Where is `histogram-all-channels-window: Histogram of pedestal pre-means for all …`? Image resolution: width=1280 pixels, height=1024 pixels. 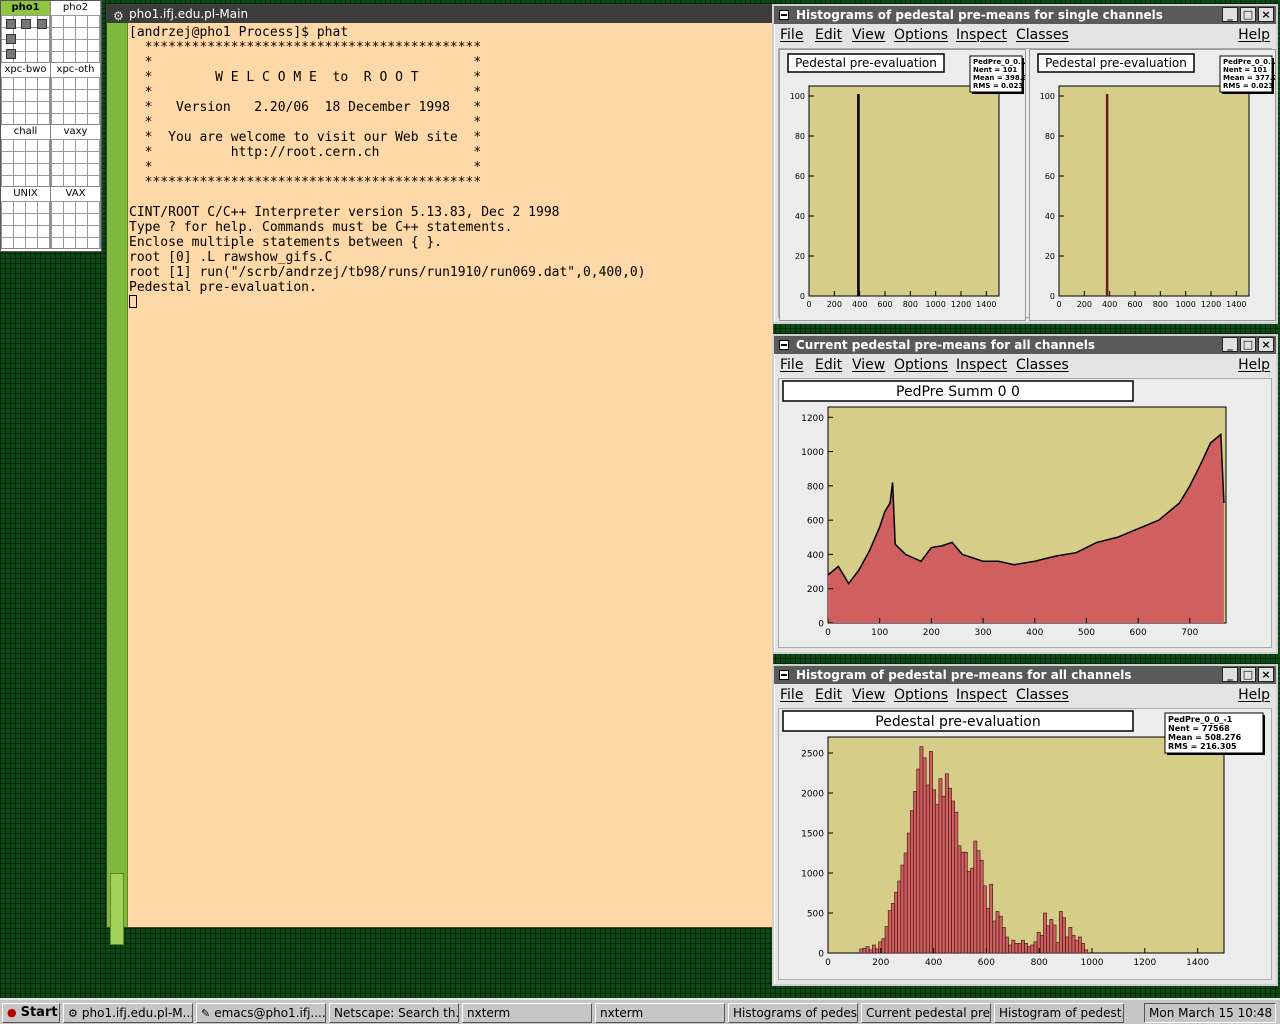
histogram-all-channels-window: Histogram of pedestal pre-means for all … is located at coordinates (1025, 825).